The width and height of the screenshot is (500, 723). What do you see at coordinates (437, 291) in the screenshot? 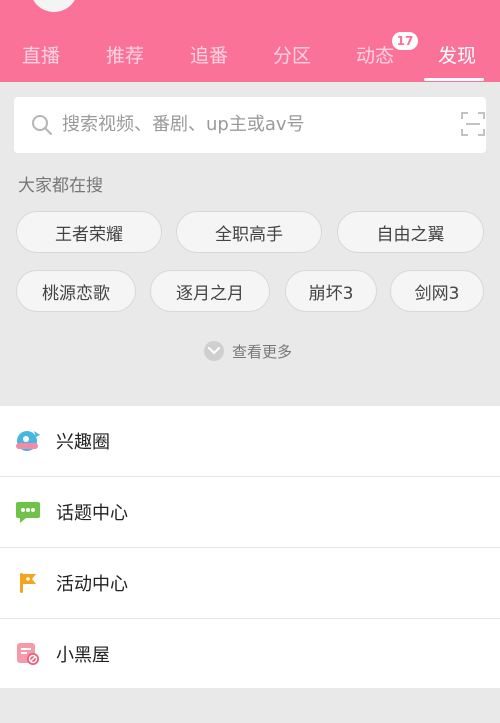
I see `hot-search-chip: 剑网3` at bounding box center [437, 291].